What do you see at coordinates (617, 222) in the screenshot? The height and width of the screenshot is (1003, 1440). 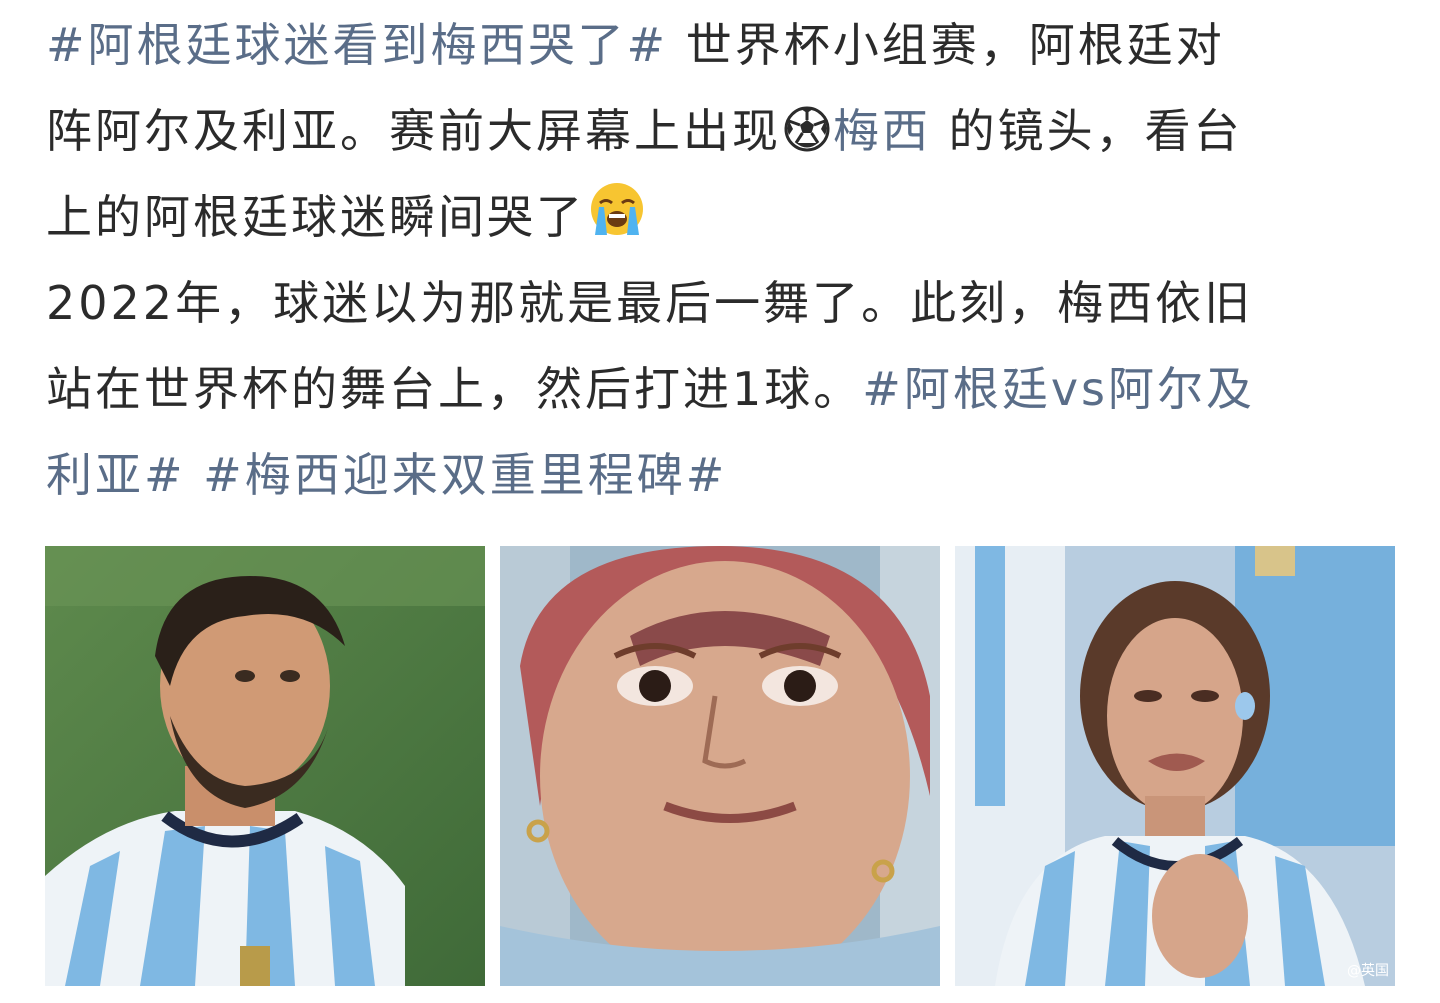 I see `crying-face-emoji` at bounding box center [617, 222].